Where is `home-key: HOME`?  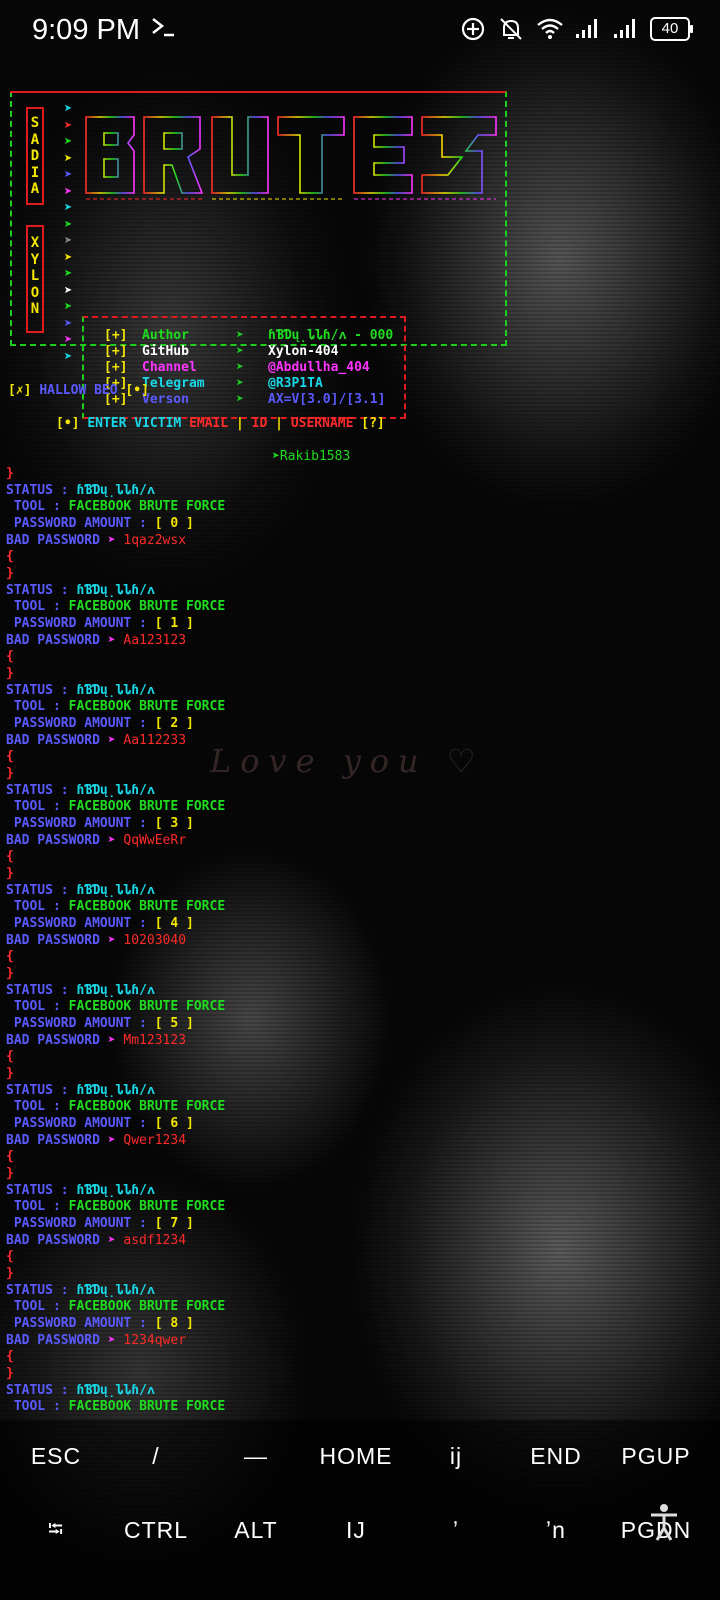
home-key: HOME is located at coordinates (356, 1456).